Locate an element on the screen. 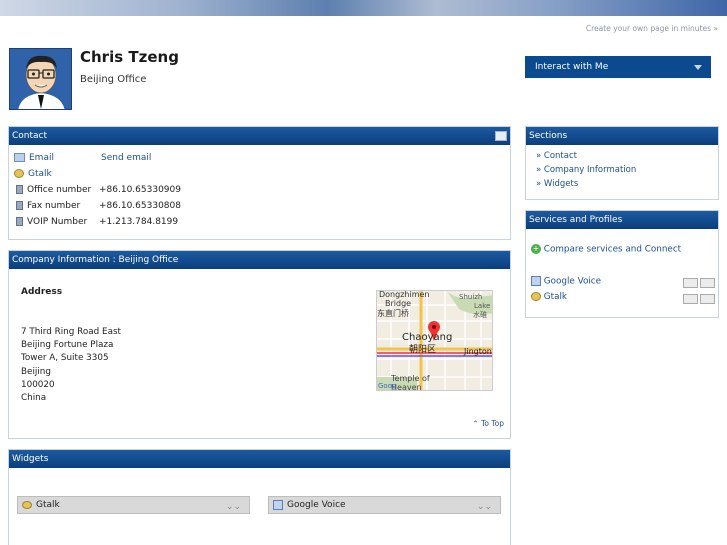 This screenshot has width=727, height=545. map-label: 水碓 is located at coordinates (480, 314).